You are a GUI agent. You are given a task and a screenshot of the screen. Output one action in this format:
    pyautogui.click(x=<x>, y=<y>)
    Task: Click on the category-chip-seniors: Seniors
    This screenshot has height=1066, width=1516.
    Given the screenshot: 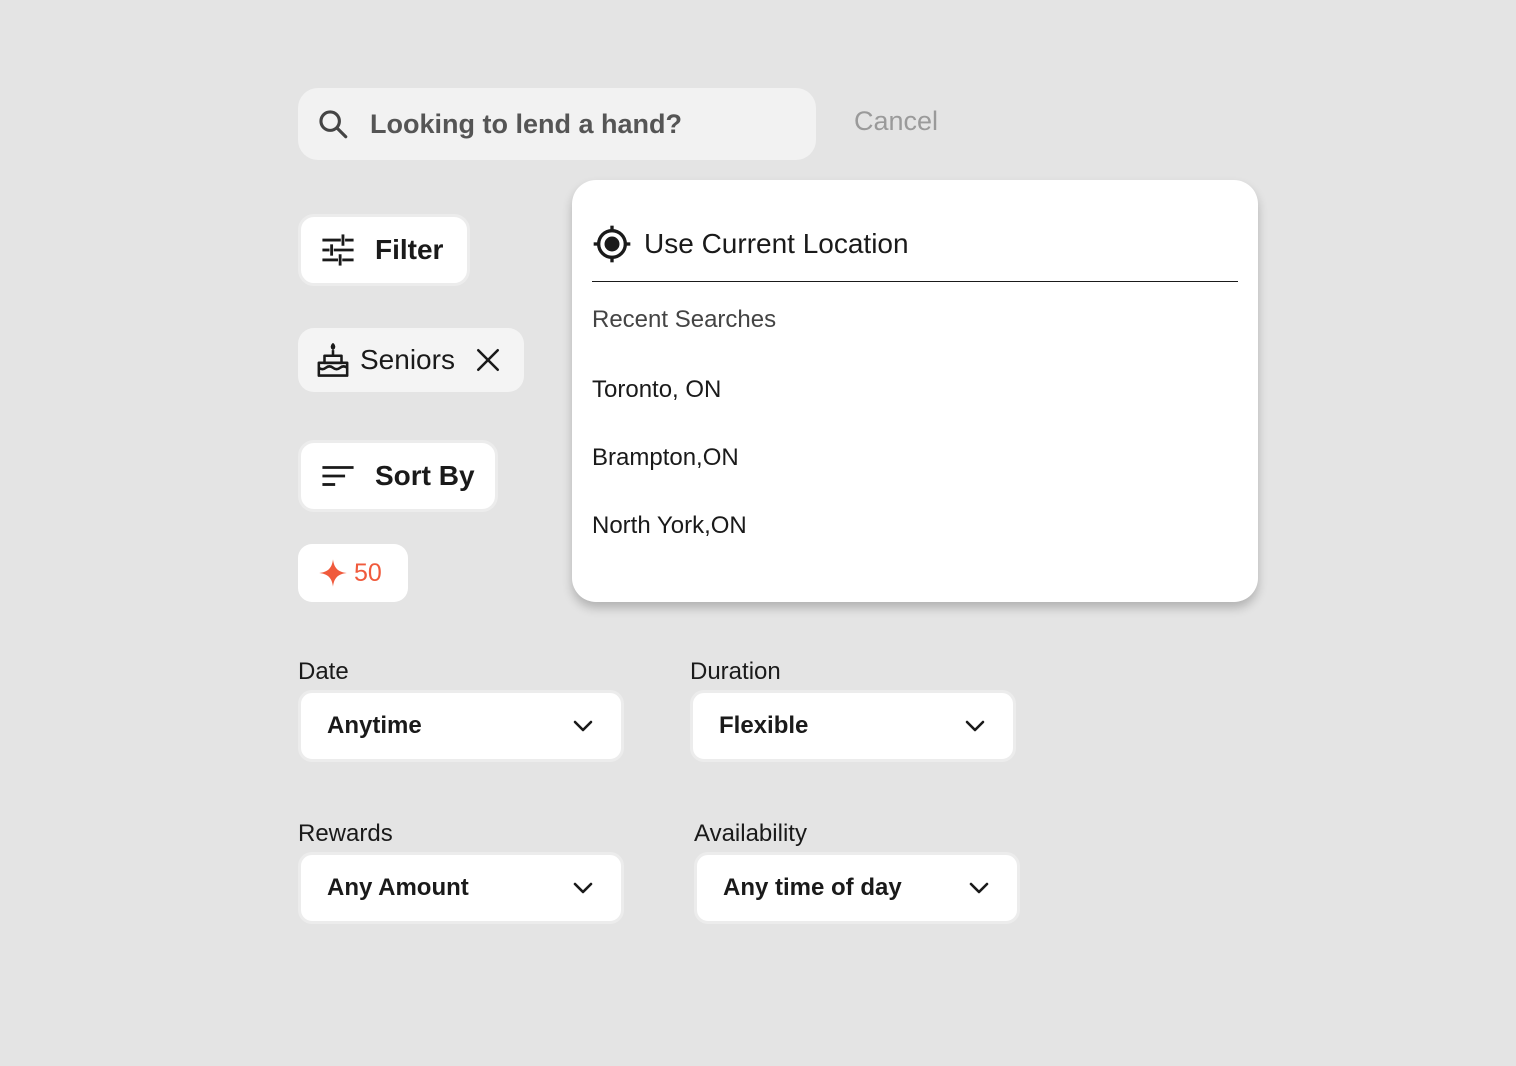 What is the action you would take?
    pyautogui.click(x=411, y=360)
    